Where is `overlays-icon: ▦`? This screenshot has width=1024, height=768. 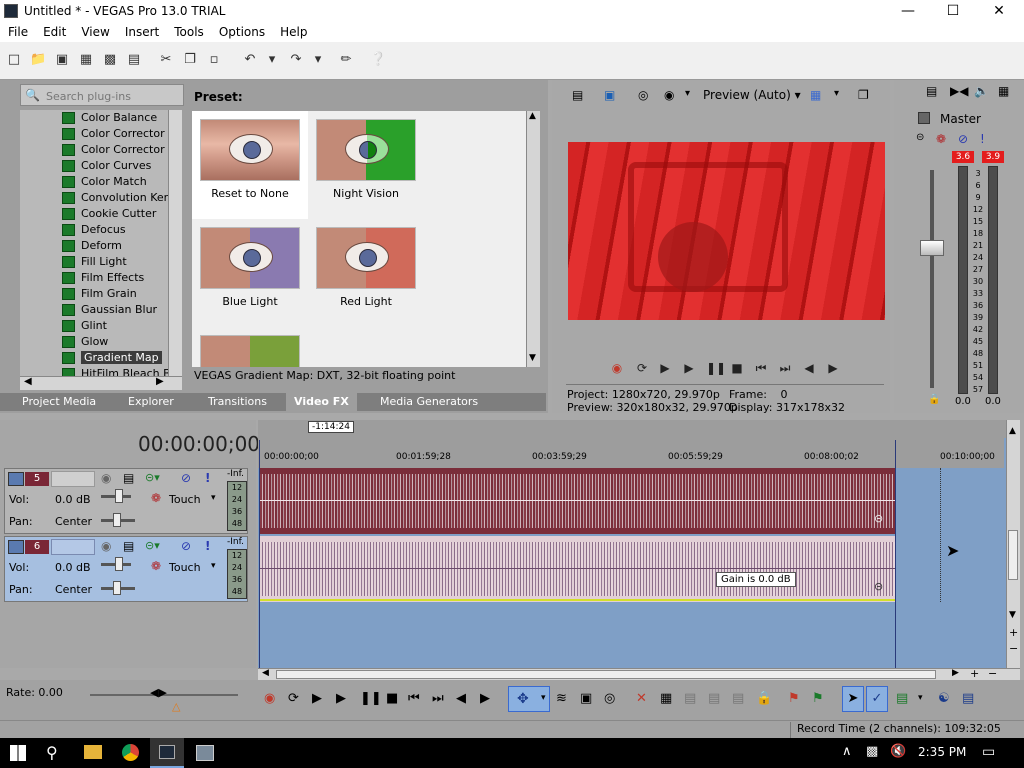 overlays-icon: ▦ is located at coordinates (815, 95).